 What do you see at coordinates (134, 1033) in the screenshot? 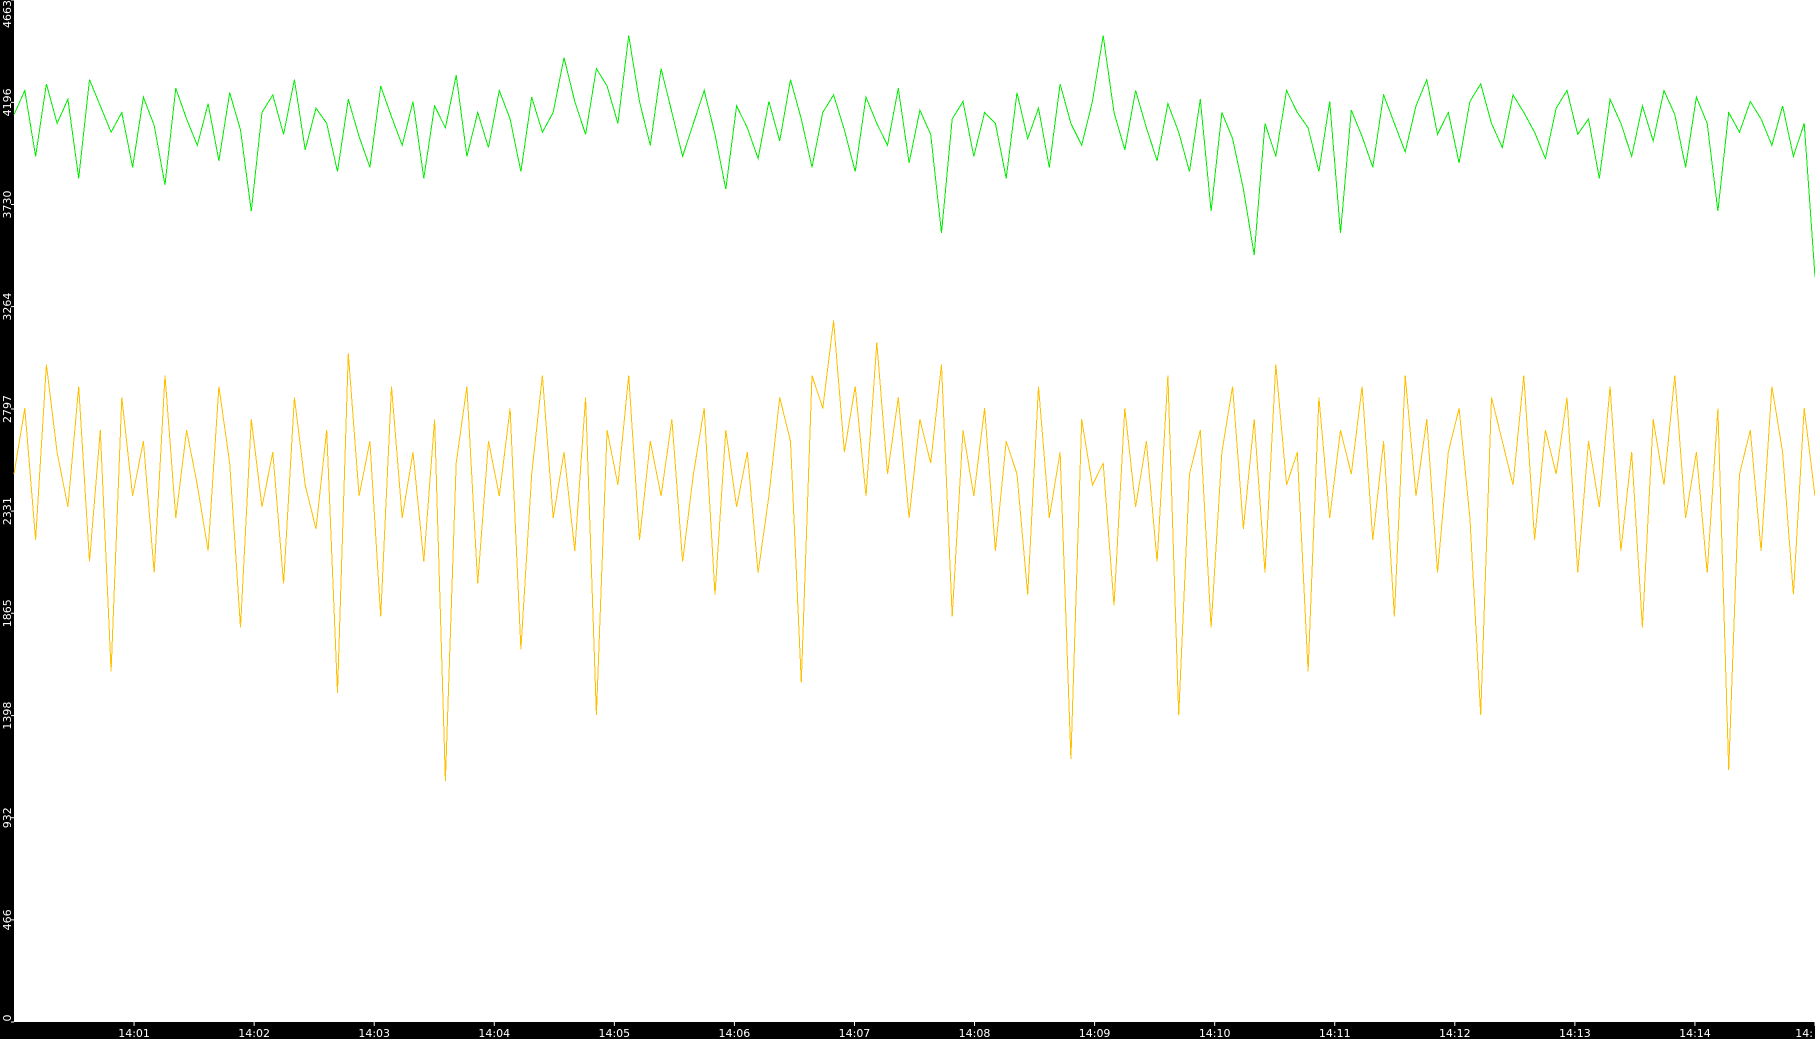
I see `x-tick-label: 14:01` at bounding box center [134, 1033].